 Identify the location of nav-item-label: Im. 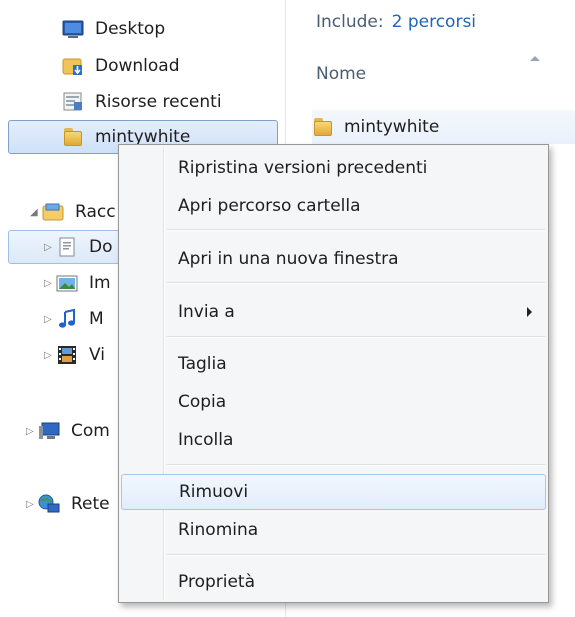
(100, 283).